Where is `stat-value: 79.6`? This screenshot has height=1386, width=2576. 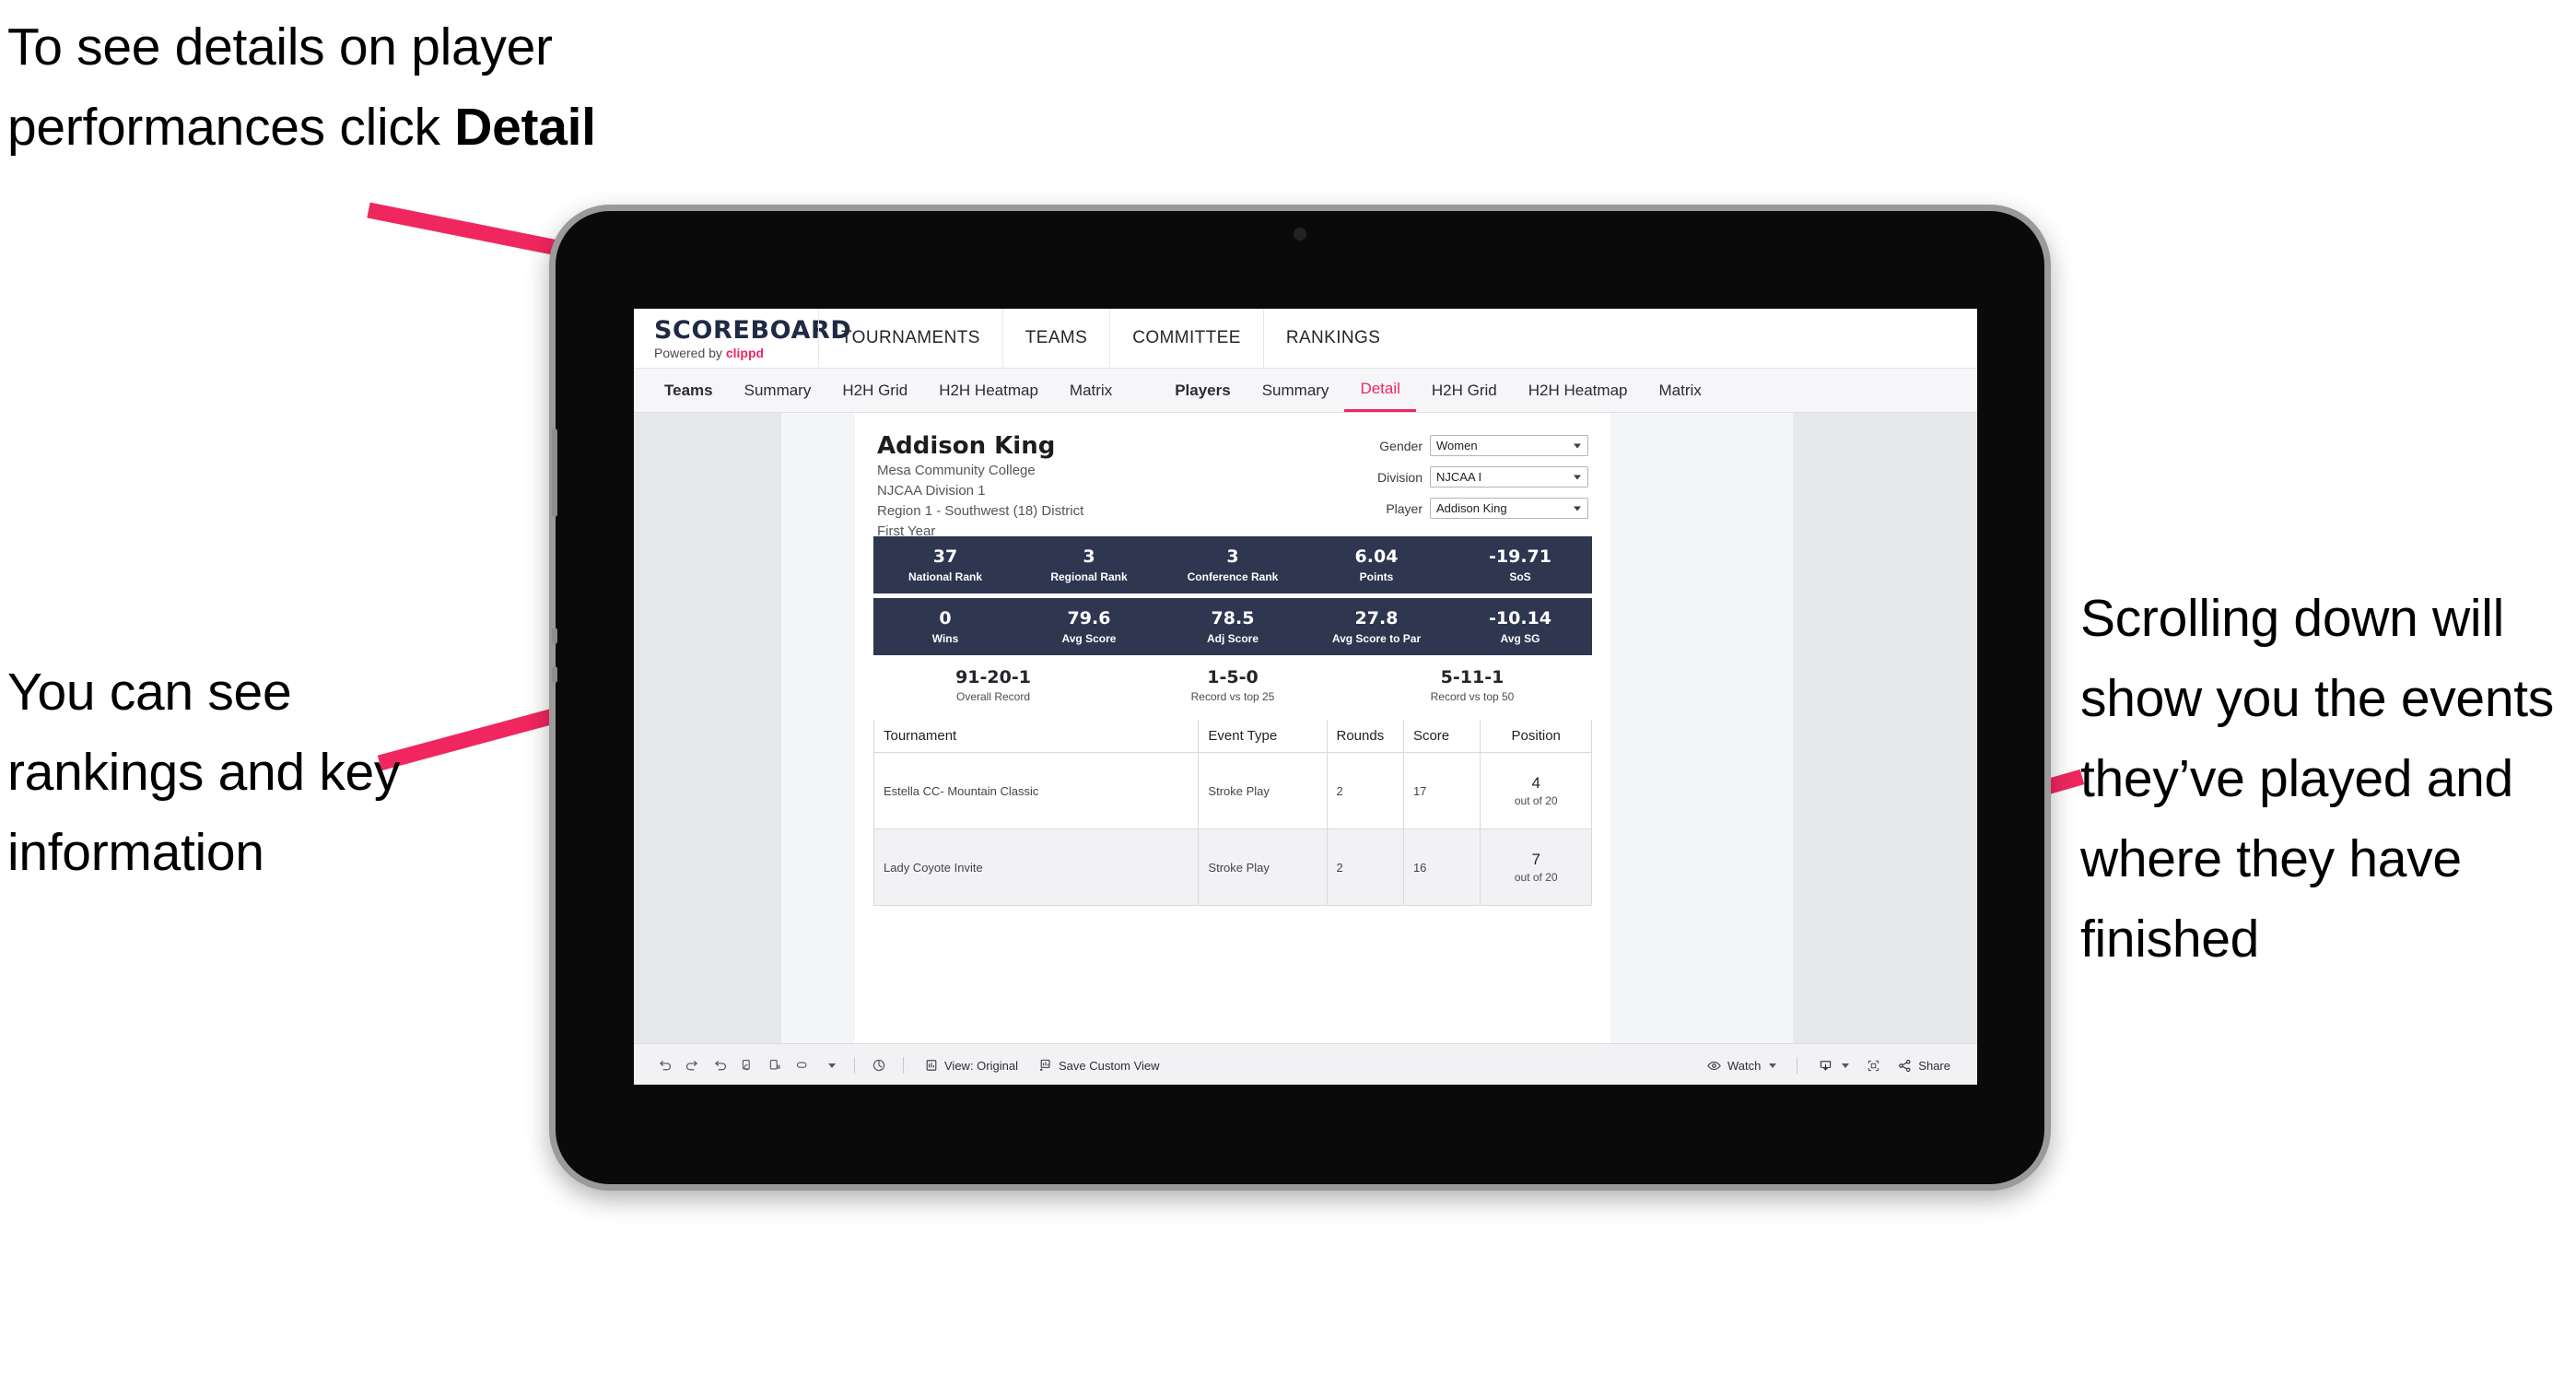
stat-value: 79.6 is located at coordinates (1089, 617).